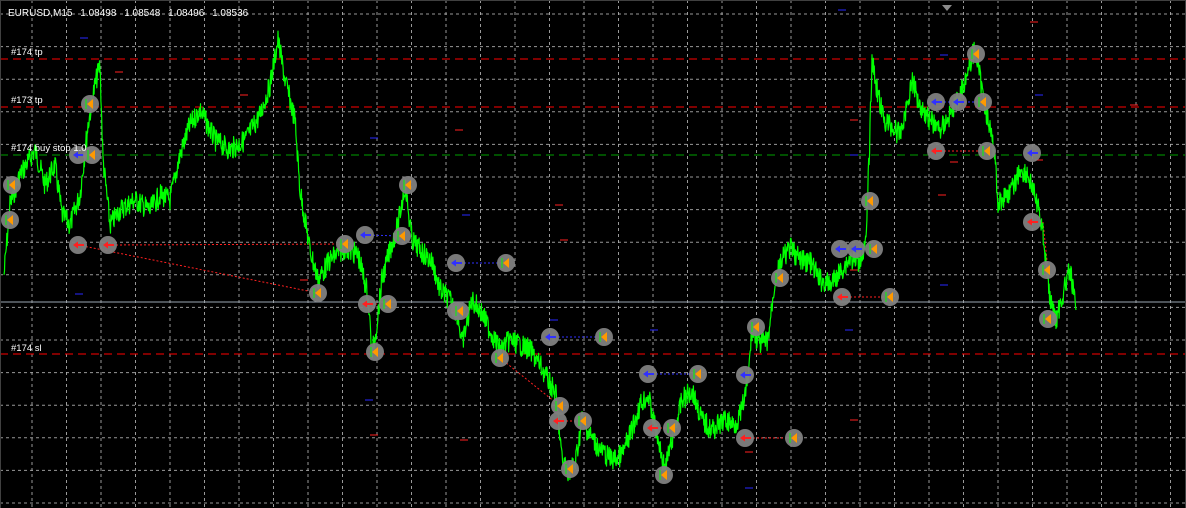  I want to click on chart-frame-top, so click(593, 0).